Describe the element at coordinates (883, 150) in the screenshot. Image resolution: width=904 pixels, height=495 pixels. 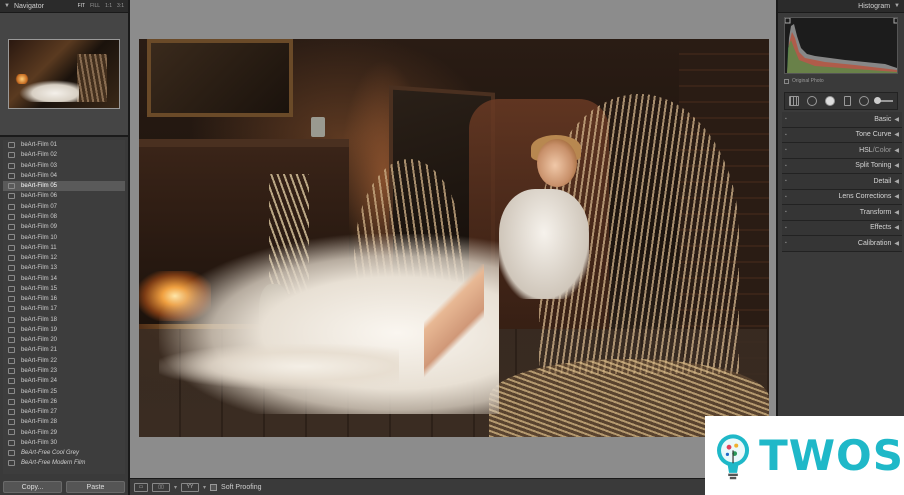
I see `panel-label-suffix: Color` at that location.